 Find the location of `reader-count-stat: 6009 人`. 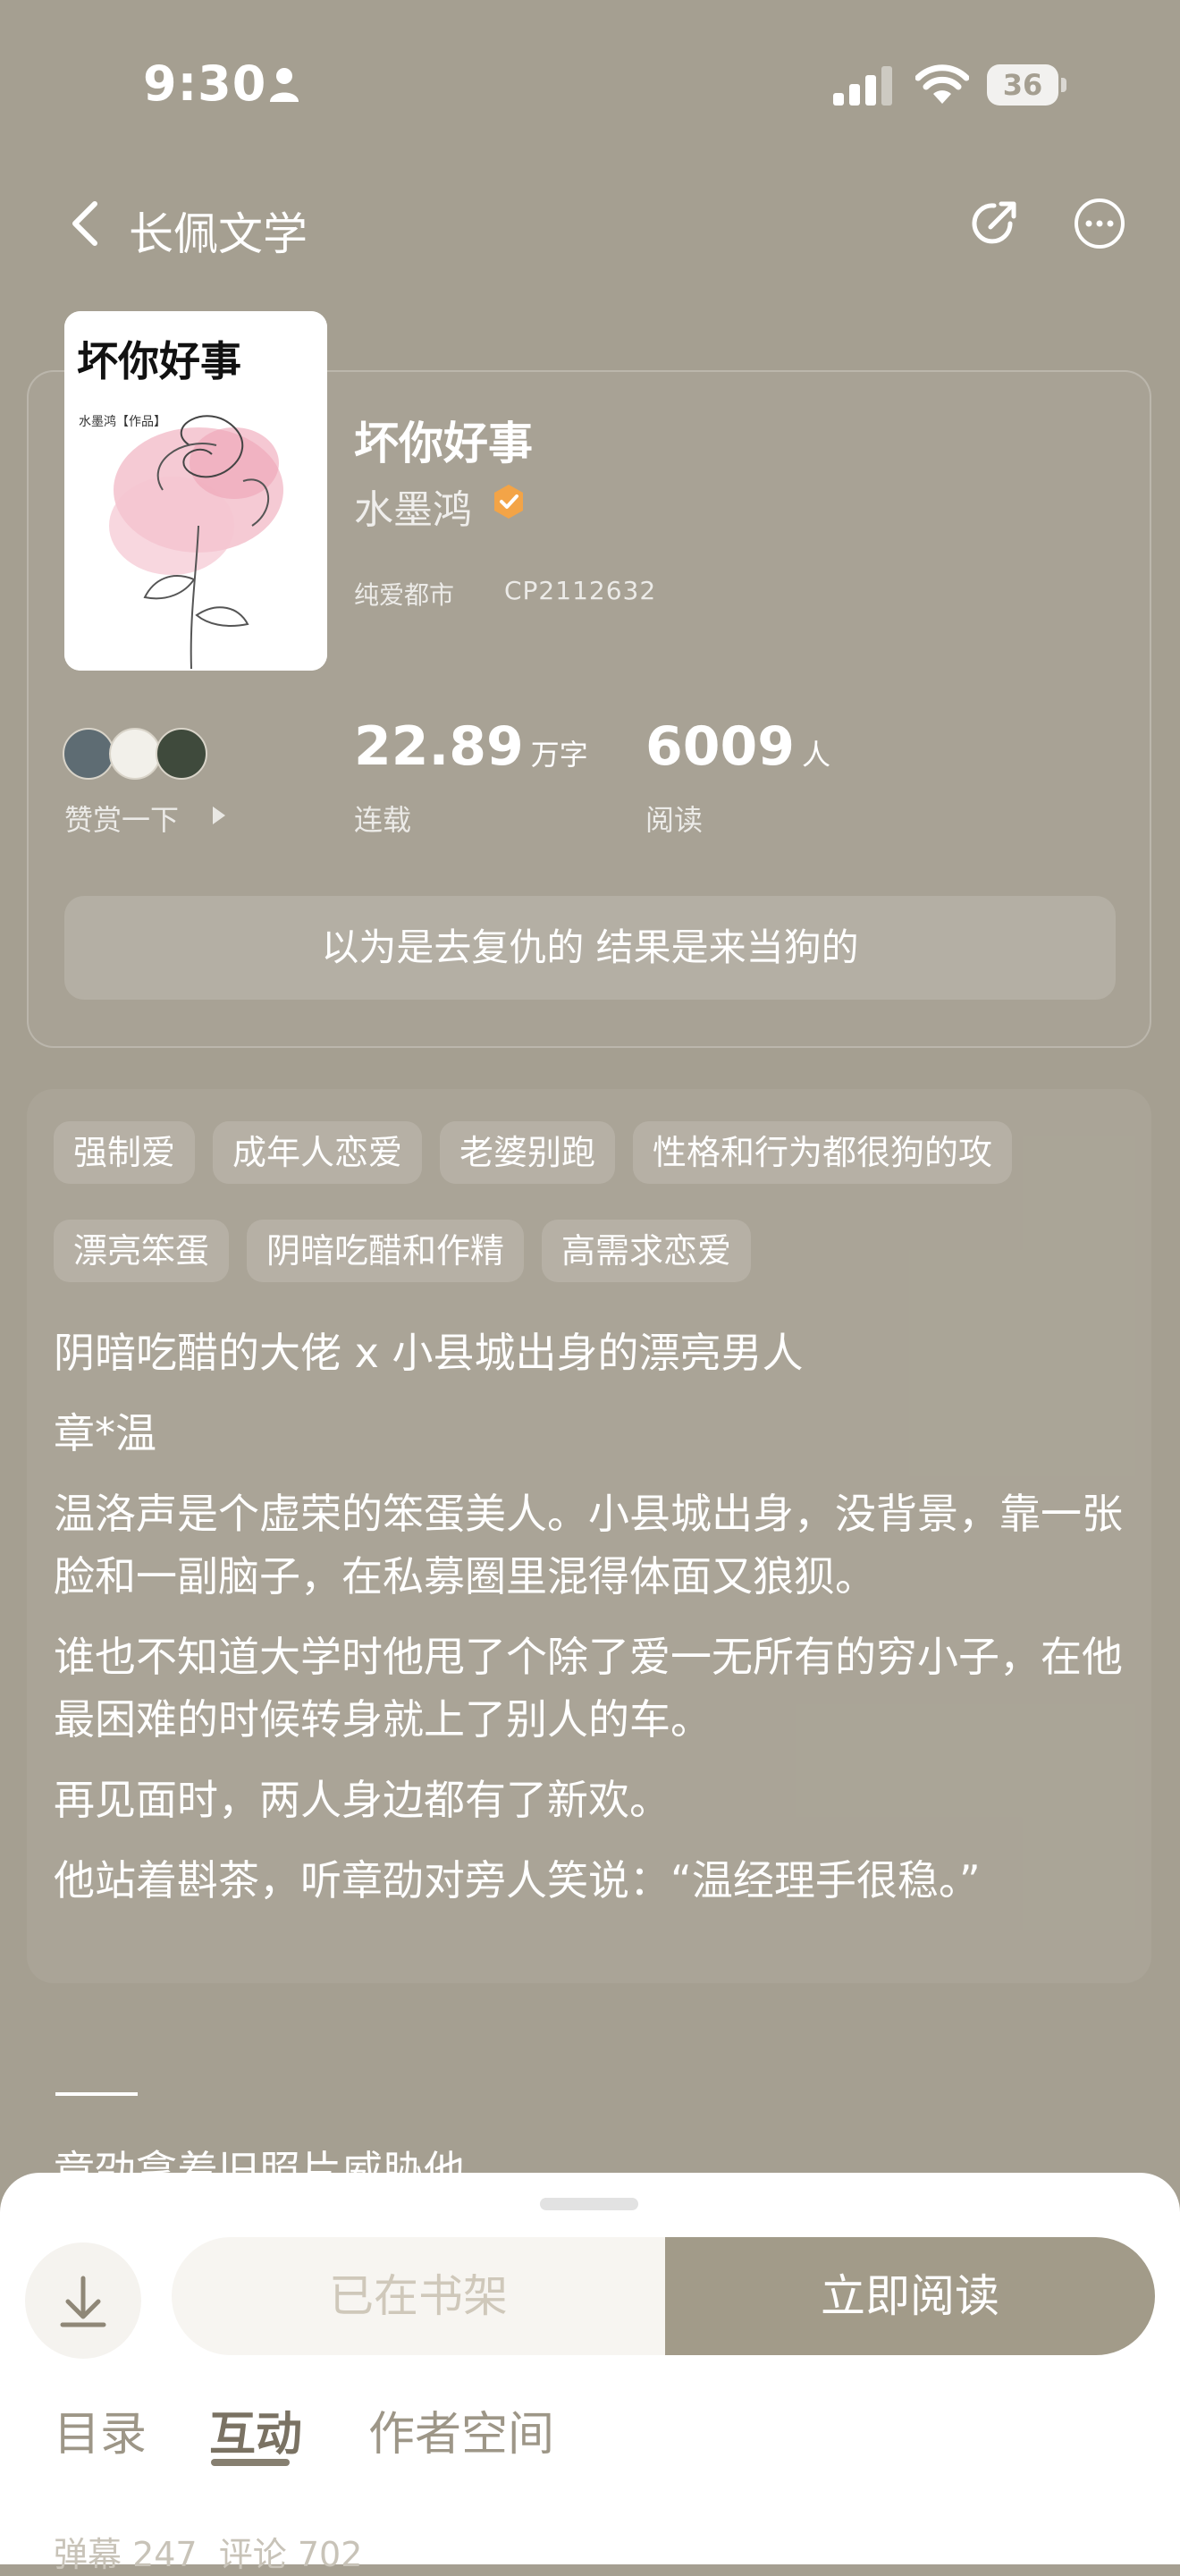

reader-count-stat: 6009 人 is located at coordinates (737, 746).